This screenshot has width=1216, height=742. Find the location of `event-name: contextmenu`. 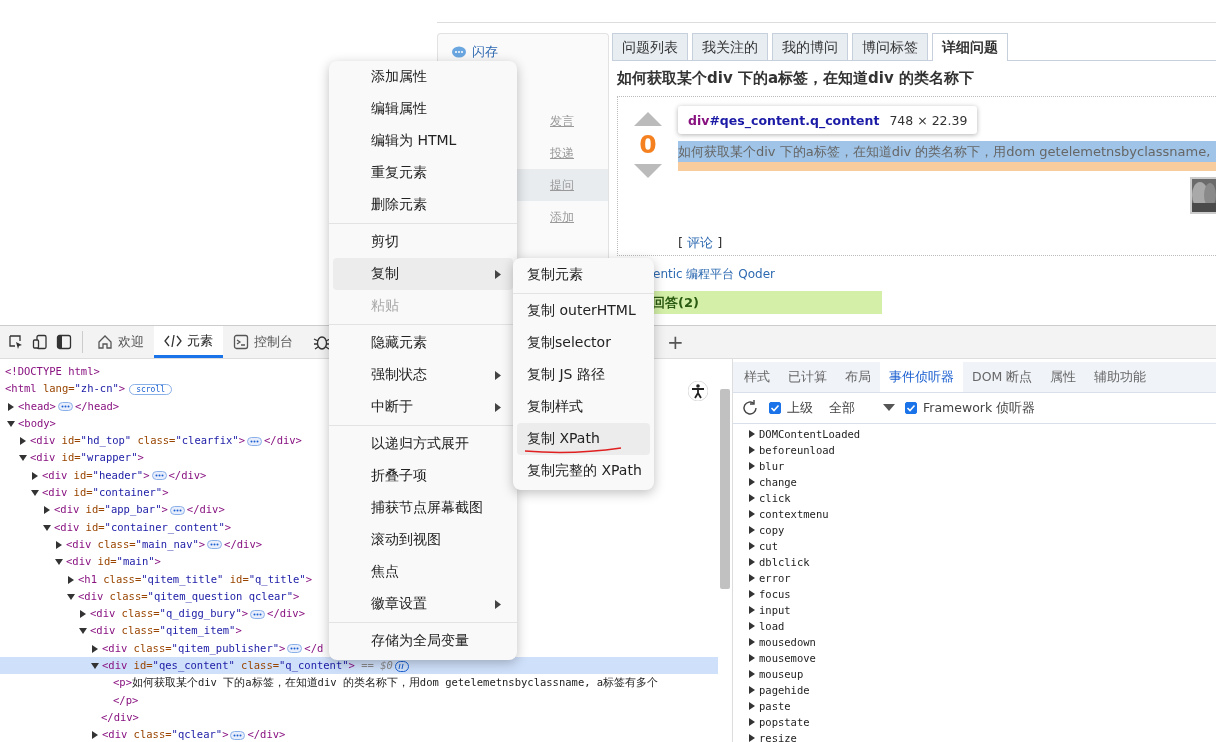

event-name: contextmenu is located at coordinates (794, 514).